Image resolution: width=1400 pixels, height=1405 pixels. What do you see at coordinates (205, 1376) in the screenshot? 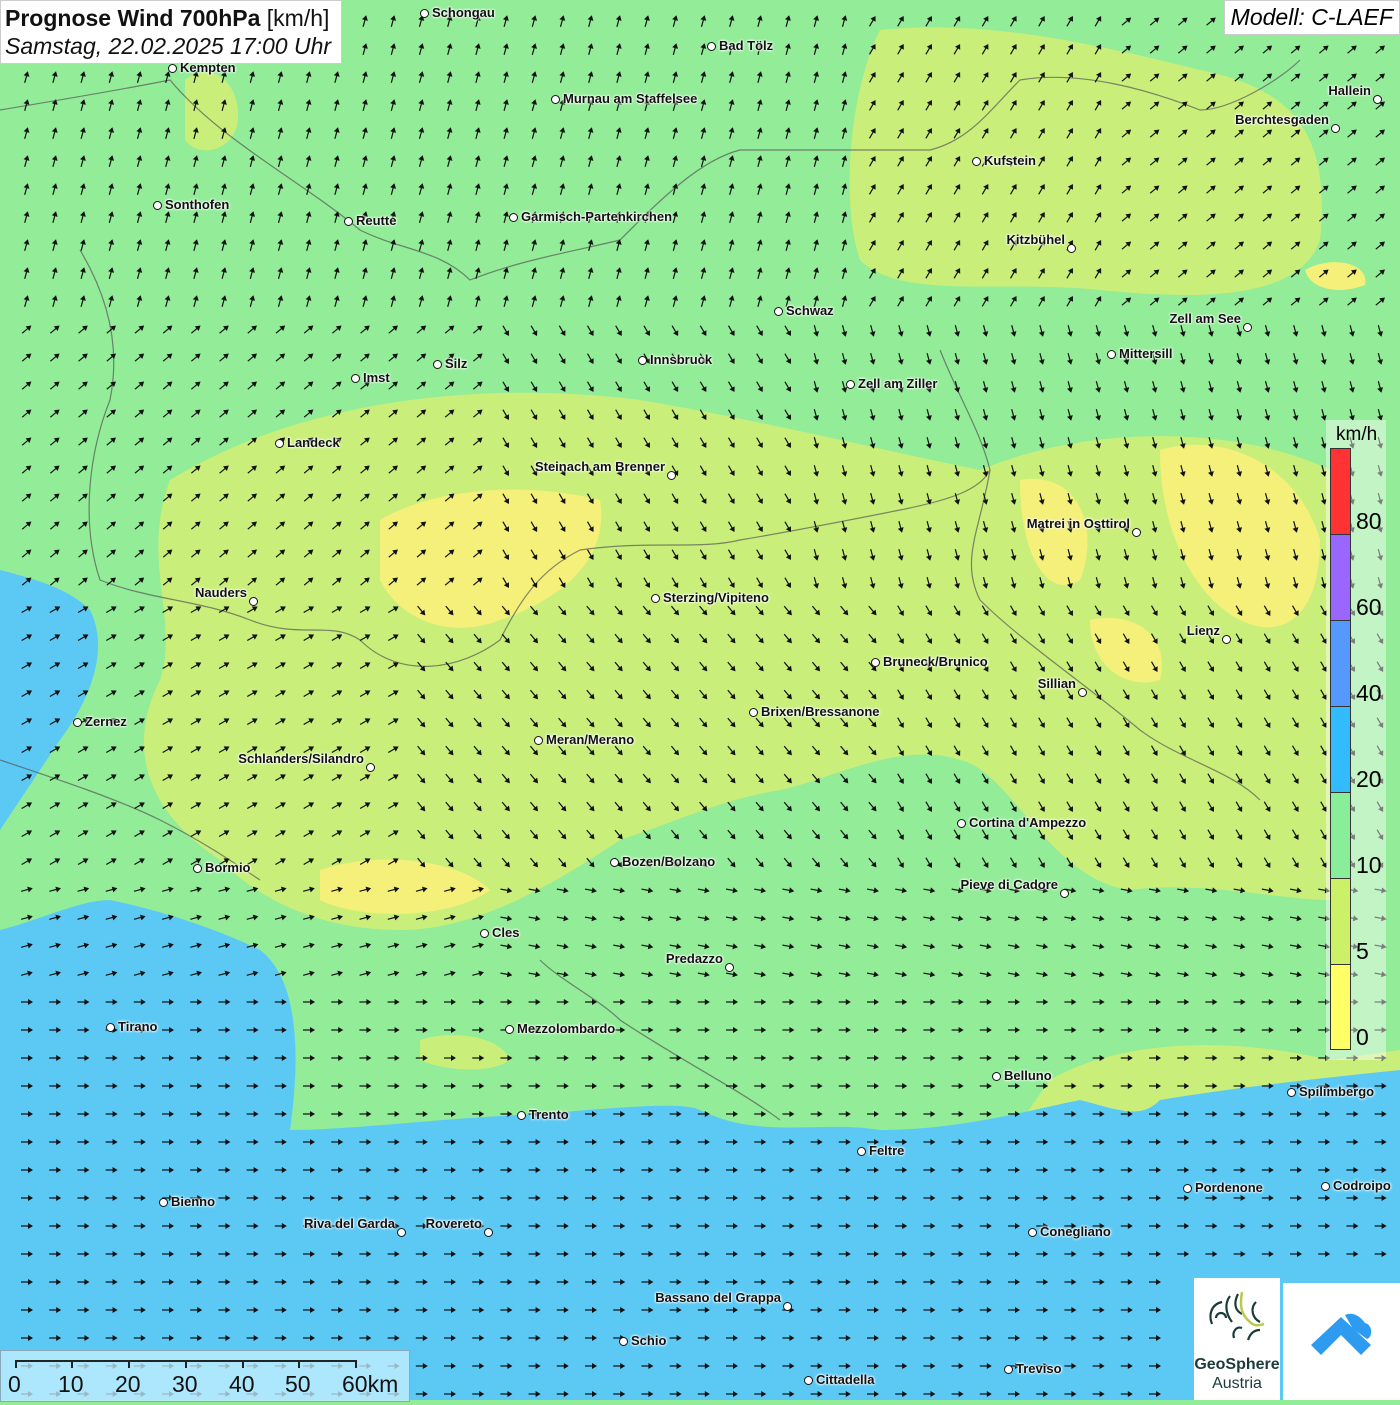
I see `scale-bar: 0 10 20 30 40 50 60km` at bounding box center [205, 1376].